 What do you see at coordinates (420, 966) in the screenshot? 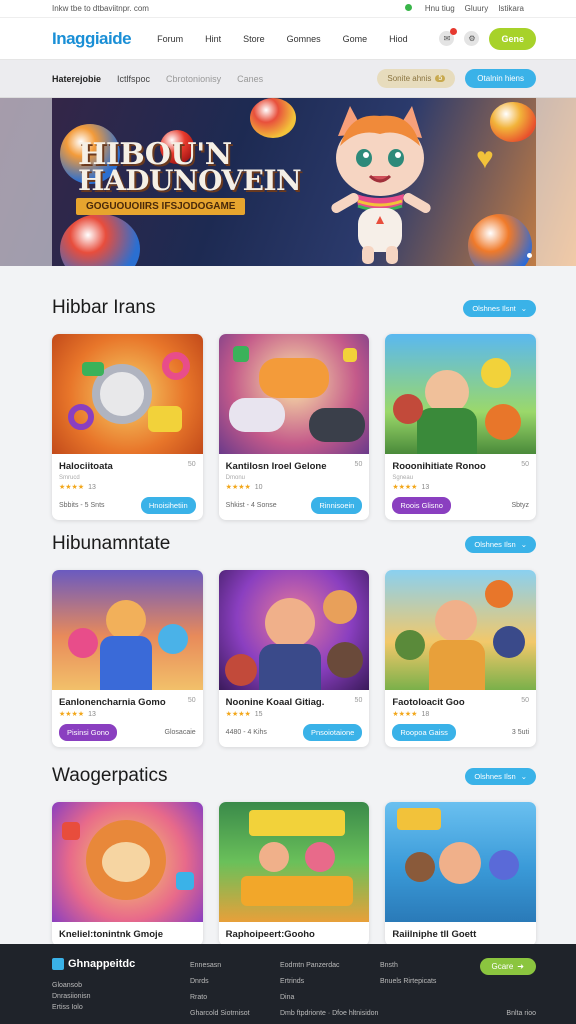
I see `footer-link: Bnsth` at bounding box center [420, 966].